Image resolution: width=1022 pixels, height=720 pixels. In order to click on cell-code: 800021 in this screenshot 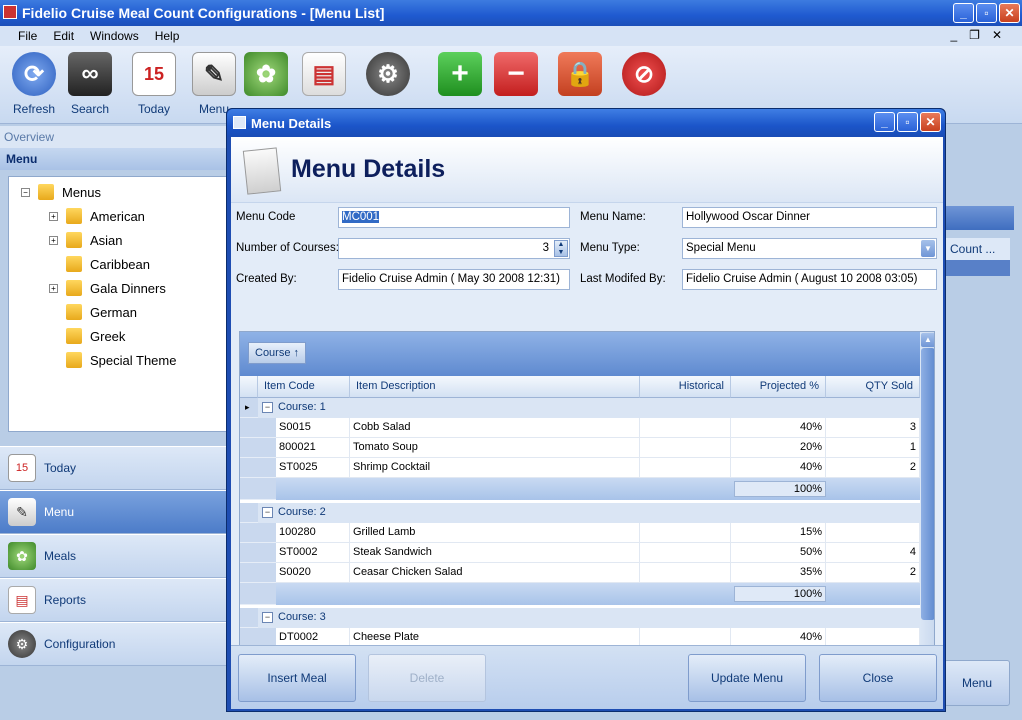, I will do `click(313, 448)`.